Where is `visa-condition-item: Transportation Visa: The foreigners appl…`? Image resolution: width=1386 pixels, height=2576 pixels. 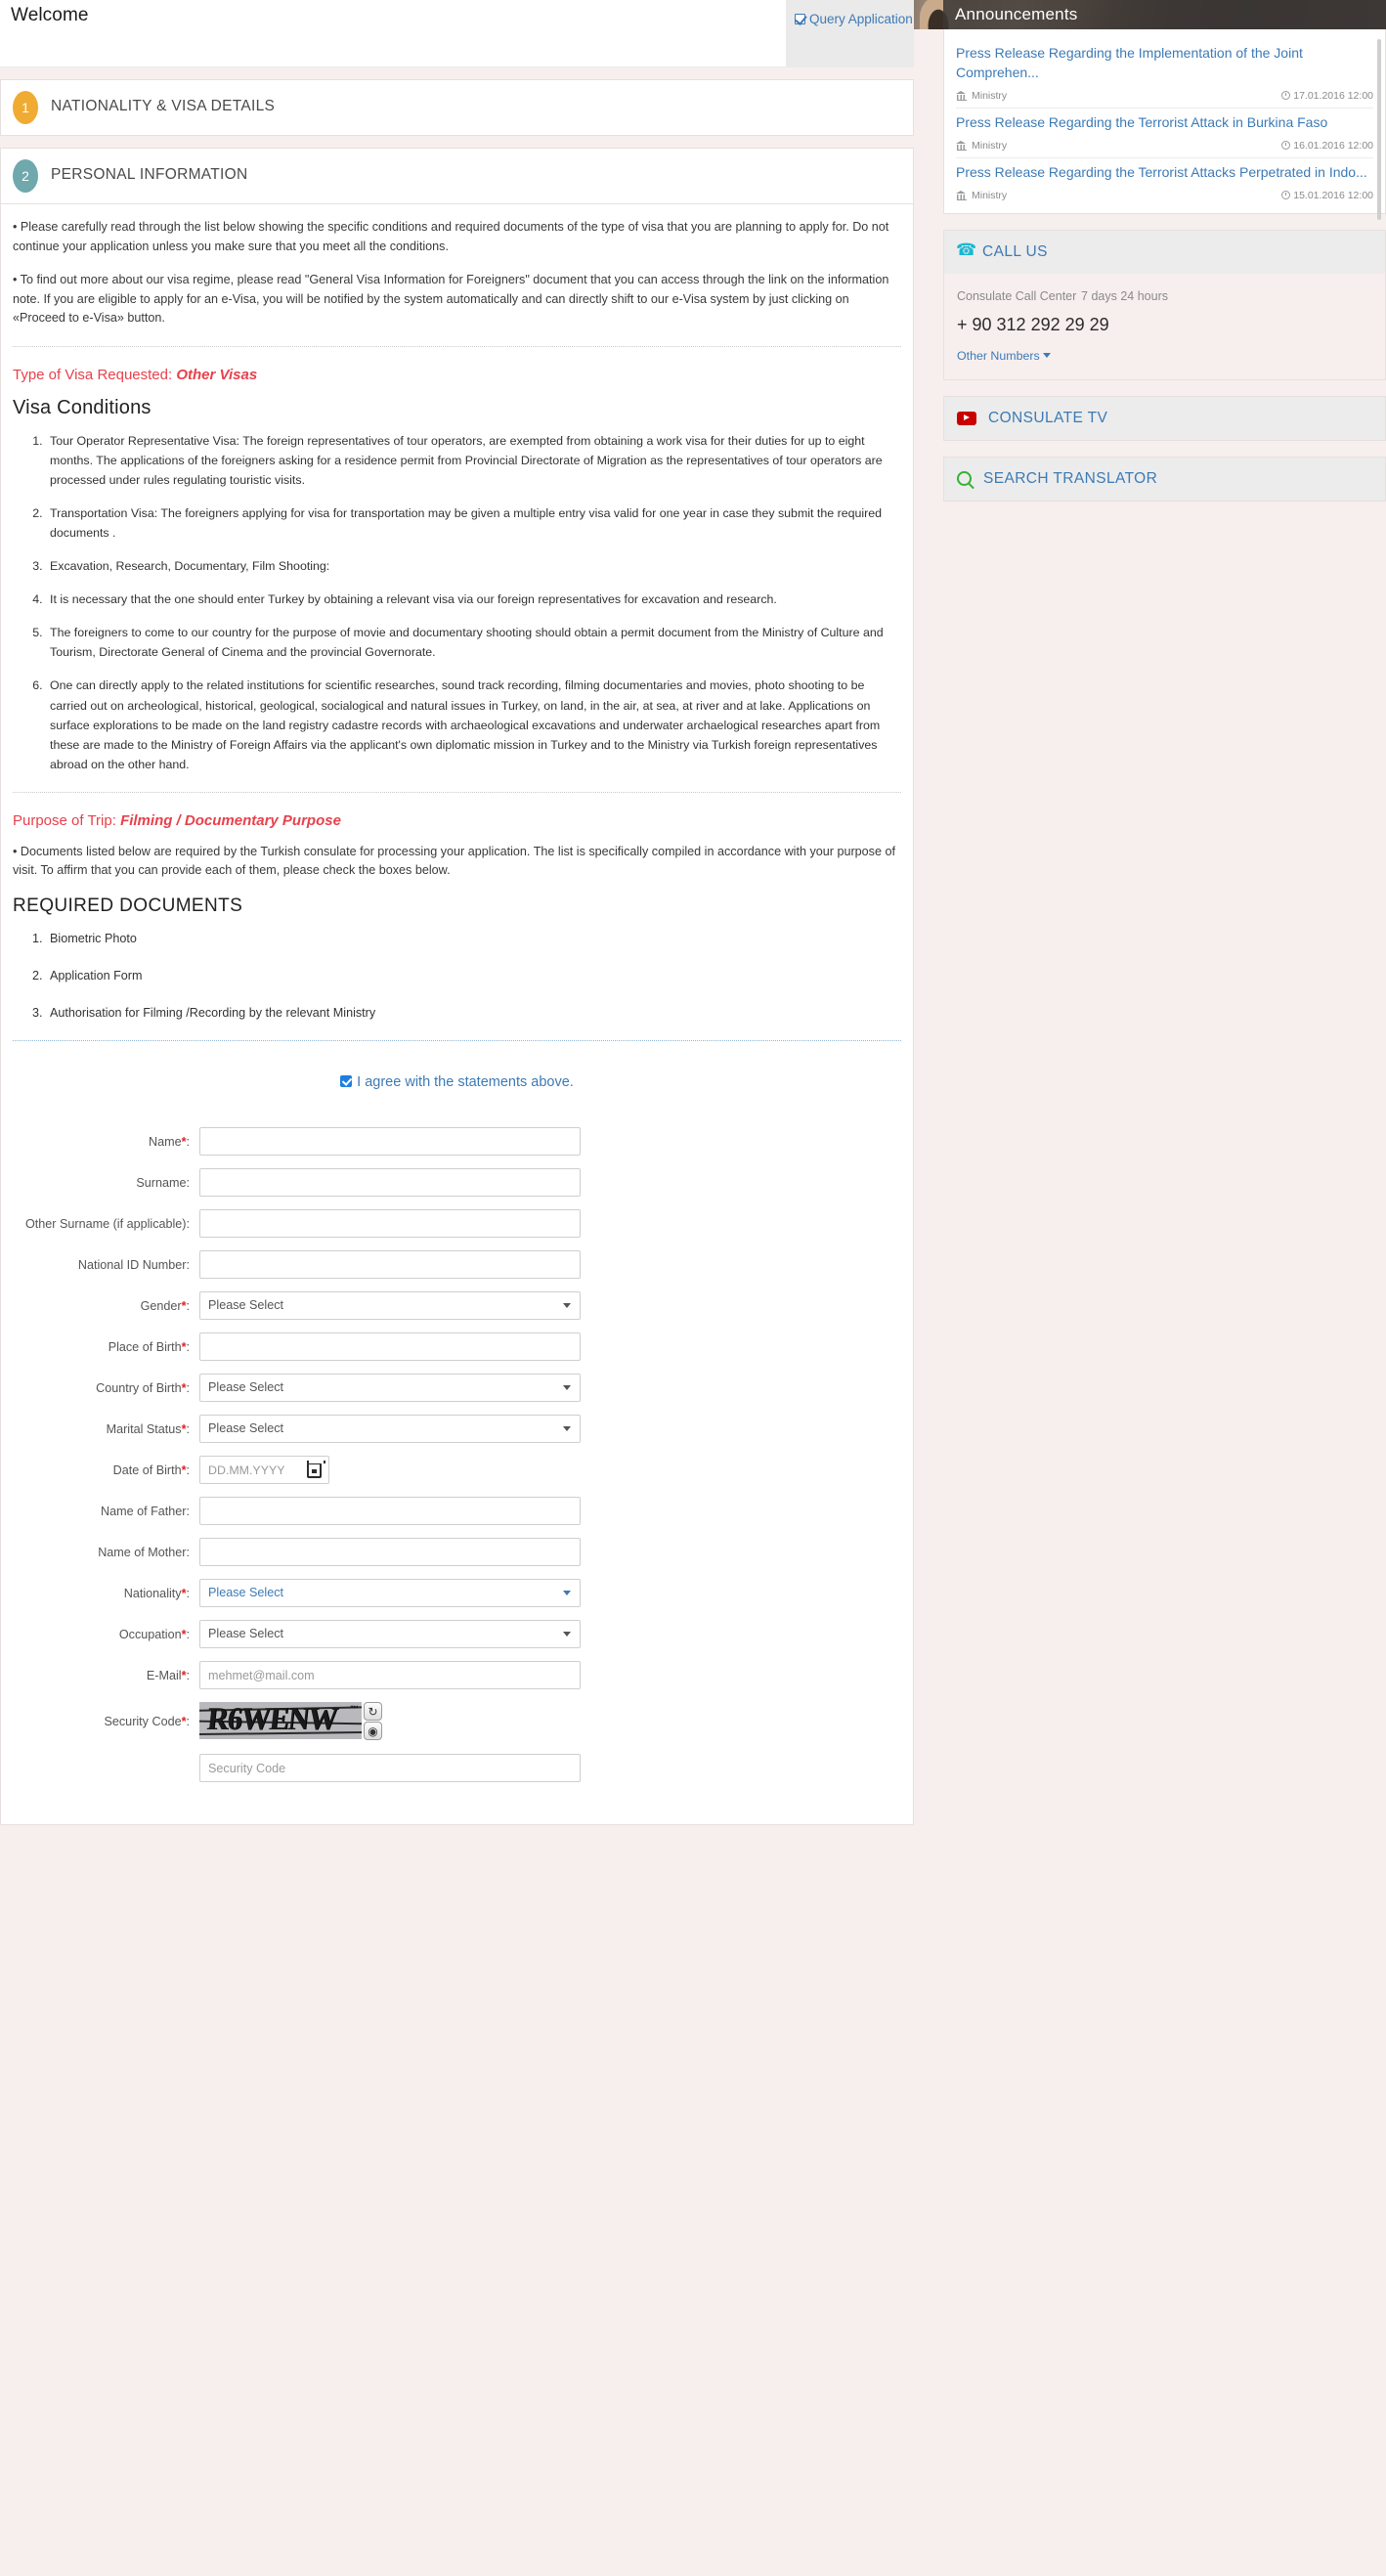 visa-condition-item: Transportation Visa: The foreigners appl… is located at coordinates (473, 523).